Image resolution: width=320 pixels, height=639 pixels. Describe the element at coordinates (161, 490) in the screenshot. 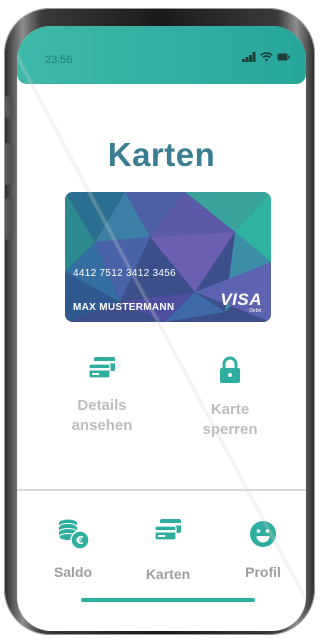

I see `bottom-nav-divider` at that location.